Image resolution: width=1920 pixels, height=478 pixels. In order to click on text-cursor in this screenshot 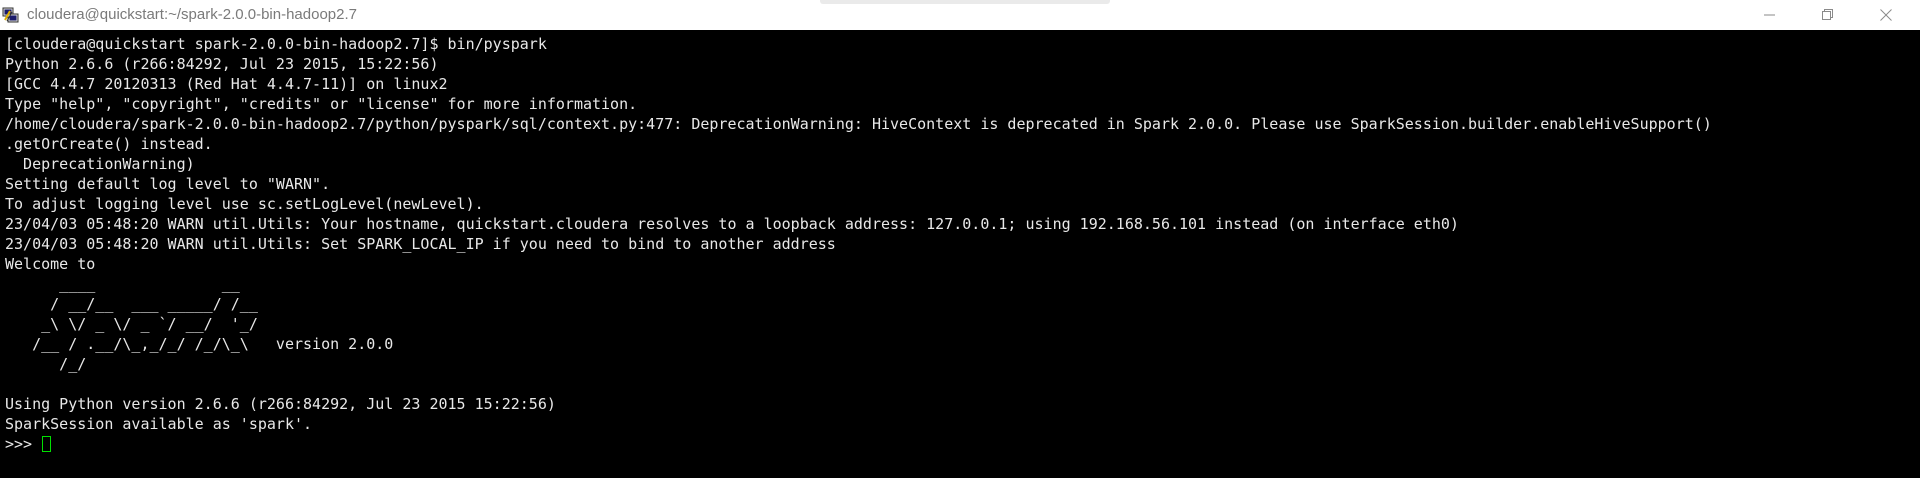, I will do `click(47, 444)`.